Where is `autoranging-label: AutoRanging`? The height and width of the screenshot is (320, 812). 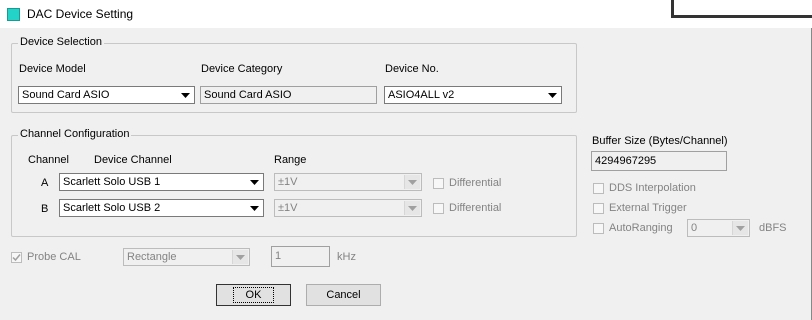 autoranging-label: AutoRanging is located at coordinates (641, 228).